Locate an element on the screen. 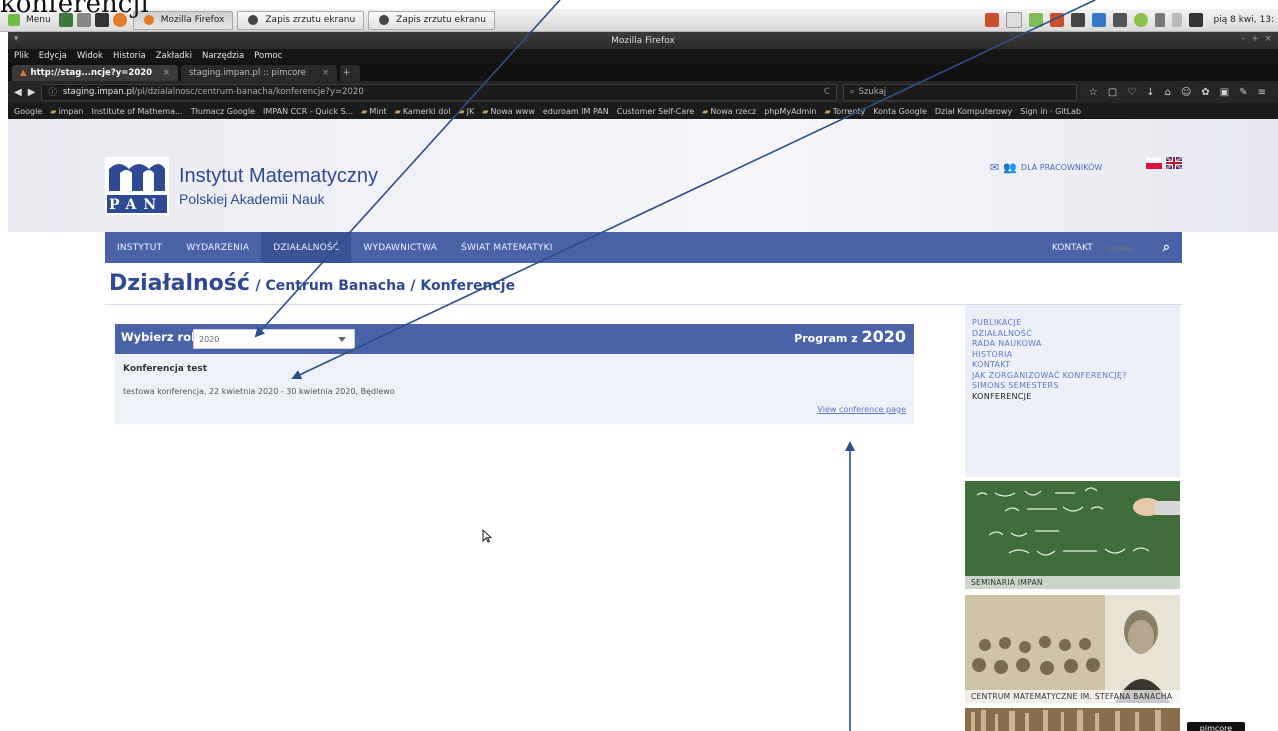 Image resolution: width=1278 pixels, height=731 pixels. program-year: 2020 is located at coordinates (883, 336).